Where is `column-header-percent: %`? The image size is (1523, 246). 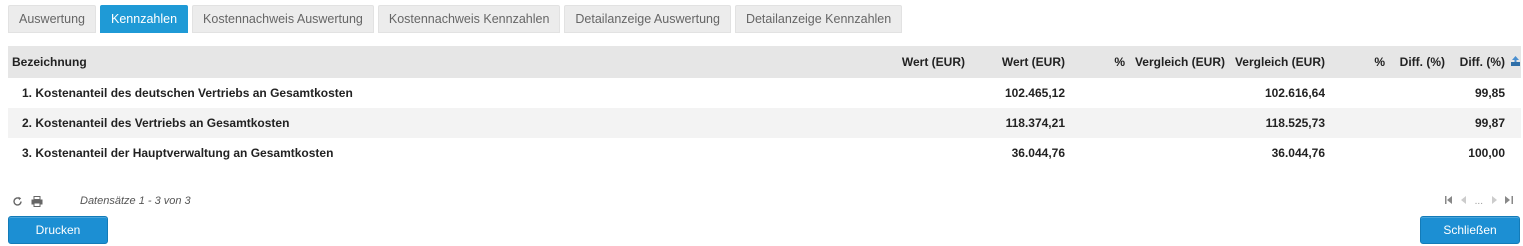 column-header-percent: % is located at coordinates (1096, 62).